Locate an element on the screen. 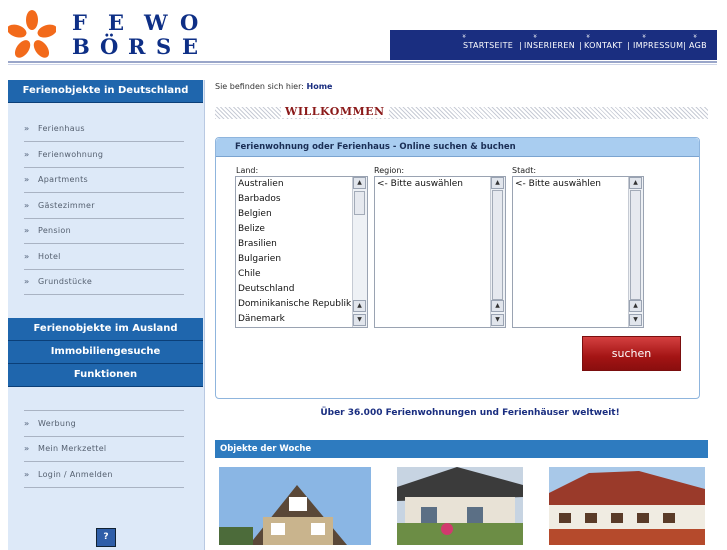 This screenshot has height=550, width=727. logo-letter: Ö is located at coordinates (109, 46).